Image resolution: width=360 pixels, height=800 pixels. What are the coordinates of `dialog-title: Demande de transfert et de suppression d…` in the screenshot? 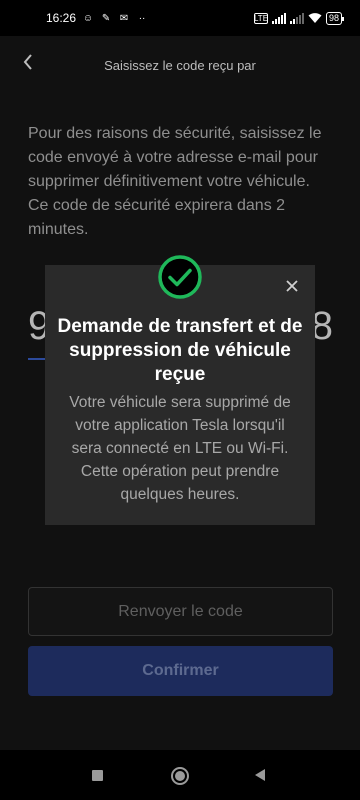 It's located at (180, 350).